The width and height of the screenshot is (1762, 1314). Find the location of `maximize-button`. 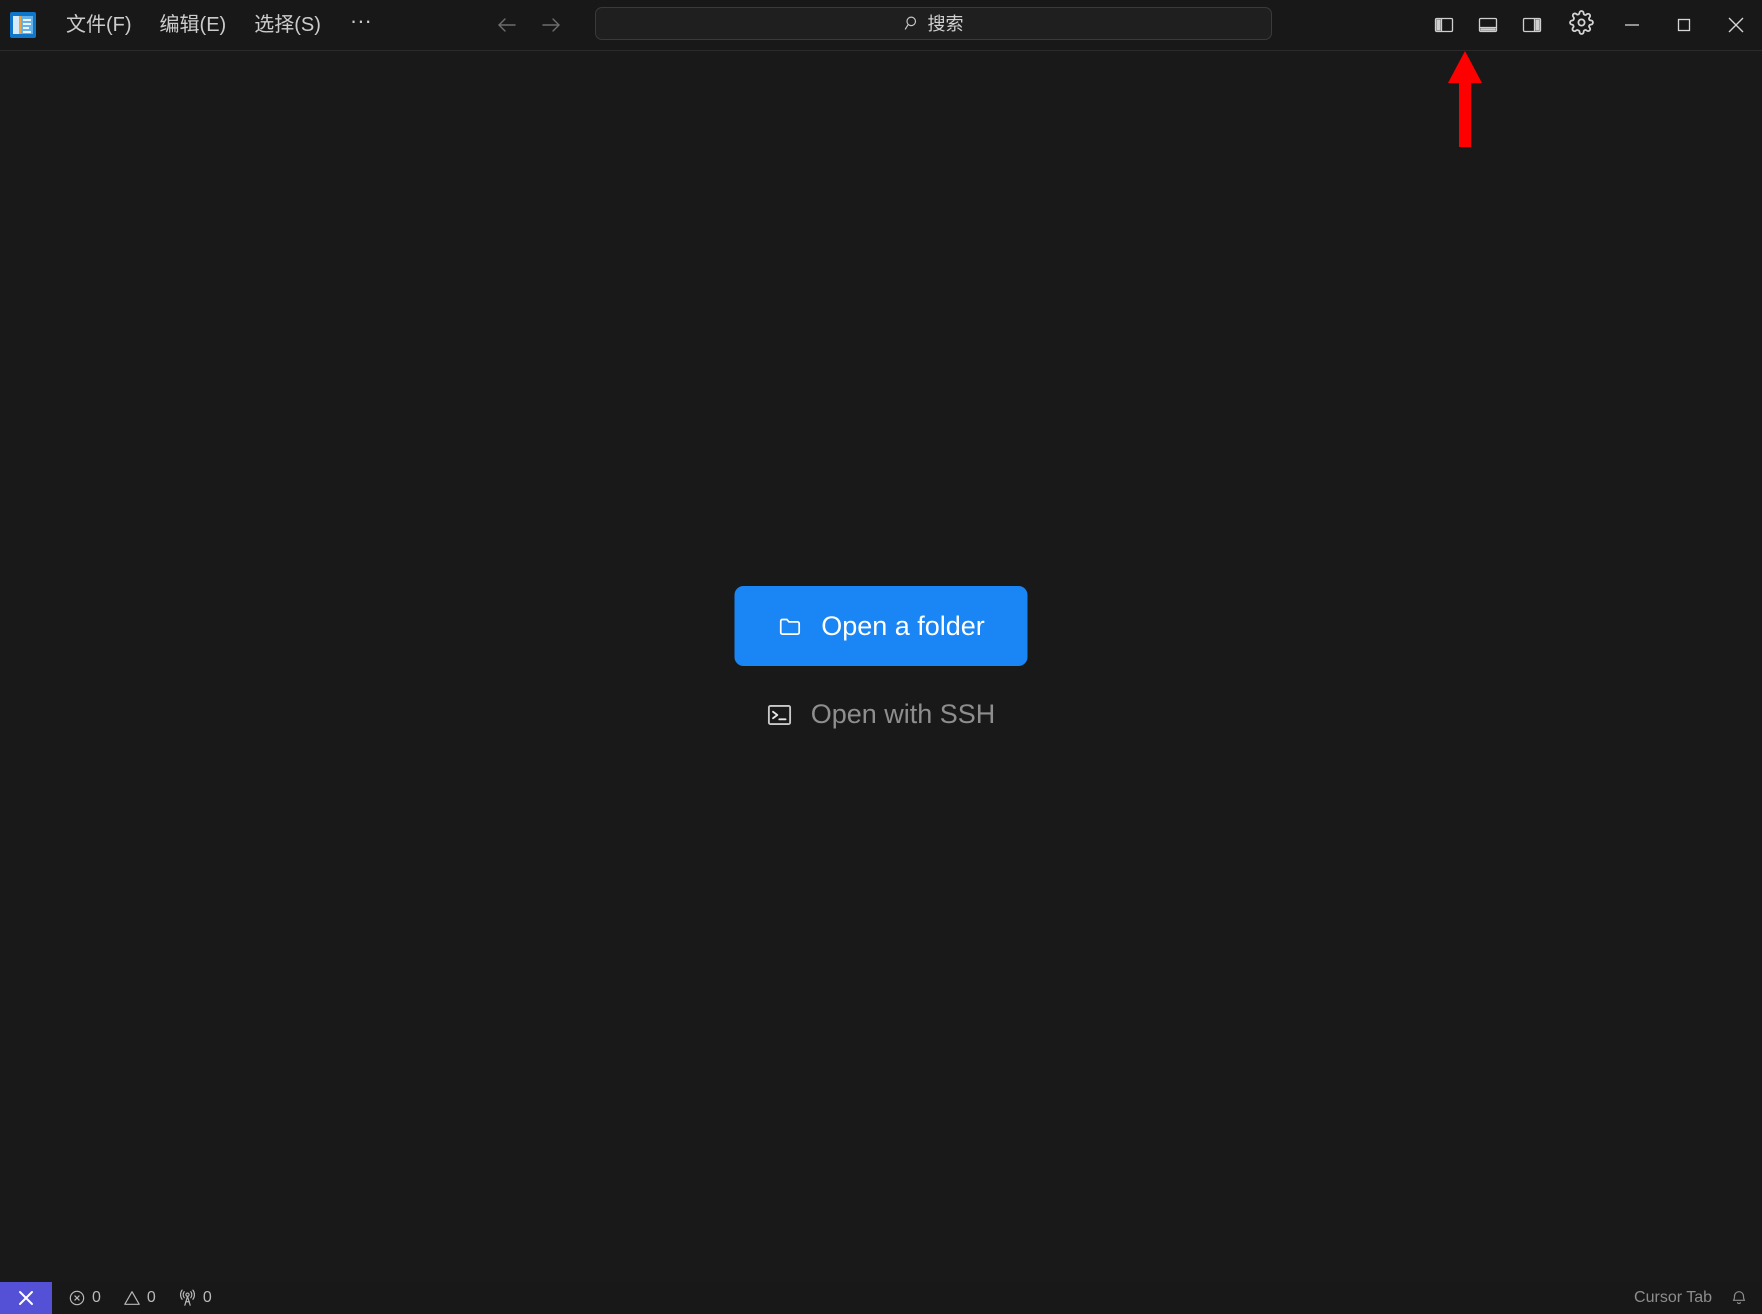

maximize-button is located at coordinates (1684, 25).